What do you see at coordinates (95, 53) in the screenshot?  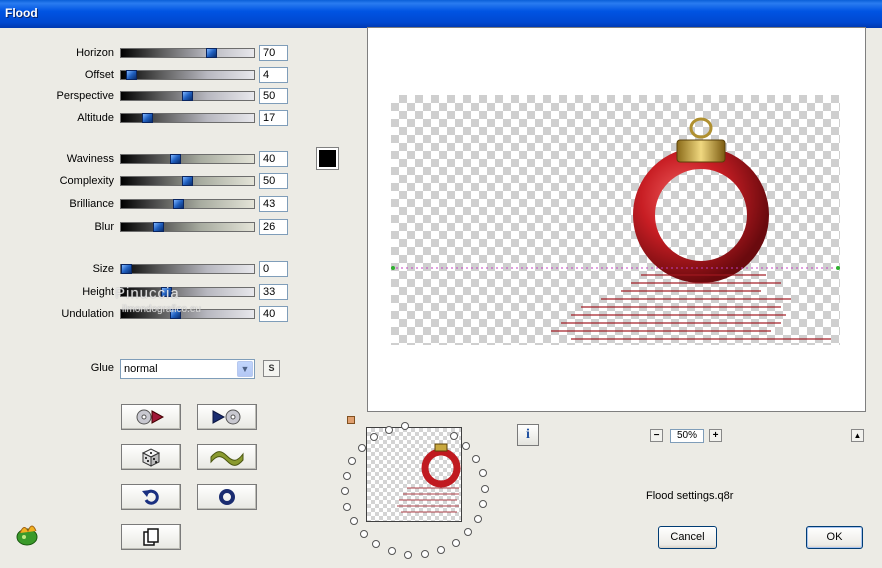 I see `horizon-label: Horizon` at bounding box center [95, 53].